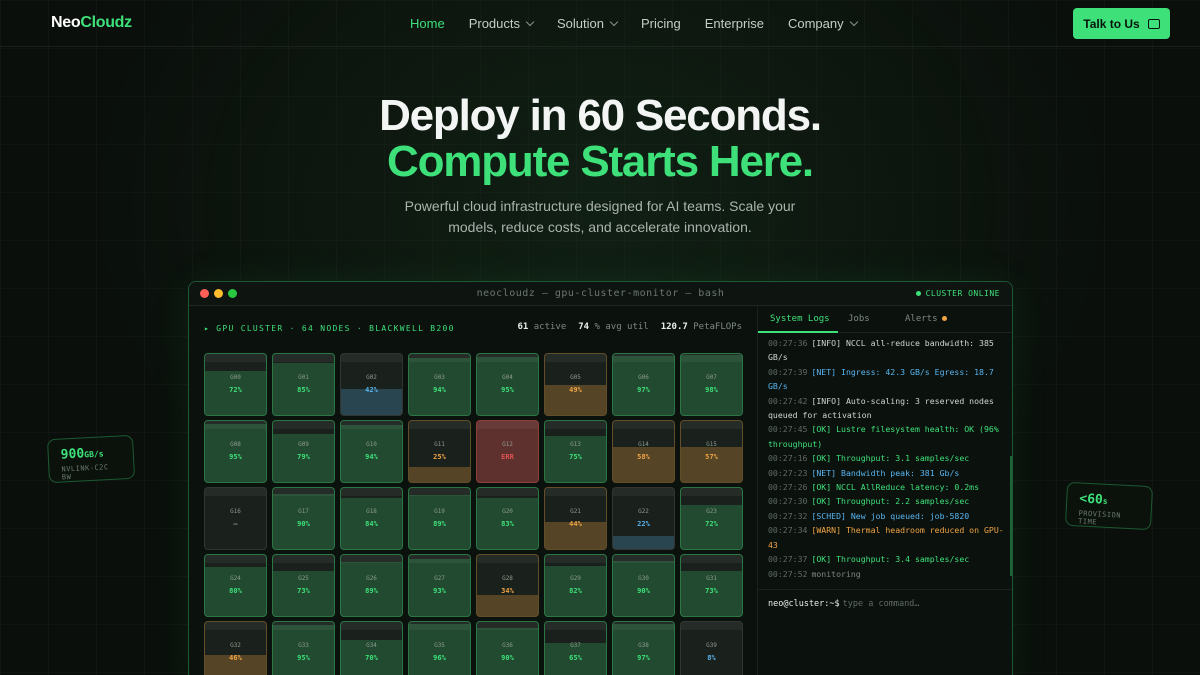  What do you see at coordinates (371, 377) in the screenshot?
I see `gpu-id: G02` at bounding box center [371, 377].